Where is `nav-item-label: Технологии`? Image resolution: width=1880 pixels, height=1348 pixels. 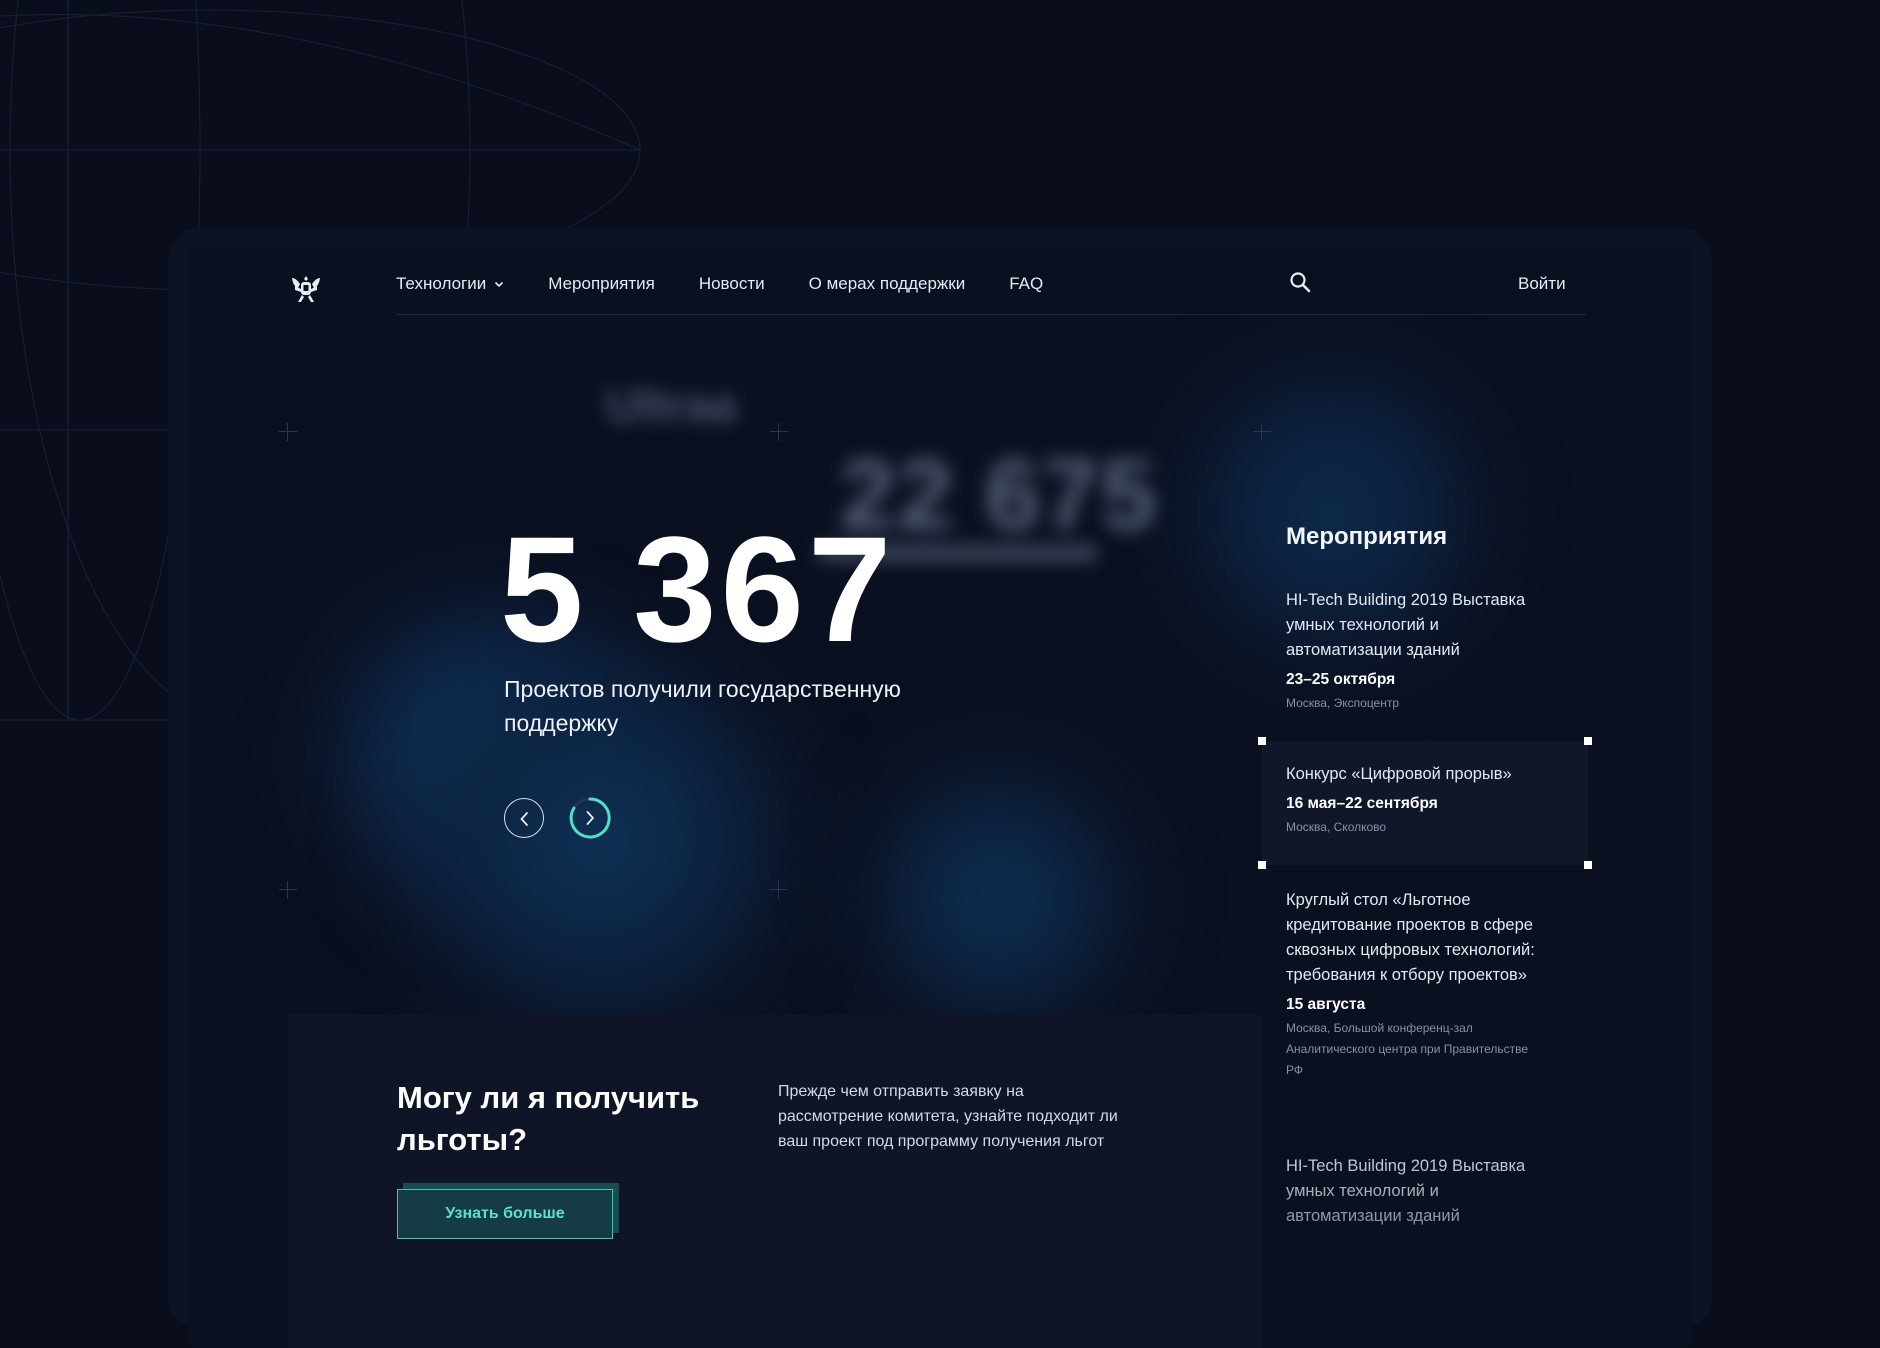 nav-item-label: Технологии is located at coordinates (441, 284).